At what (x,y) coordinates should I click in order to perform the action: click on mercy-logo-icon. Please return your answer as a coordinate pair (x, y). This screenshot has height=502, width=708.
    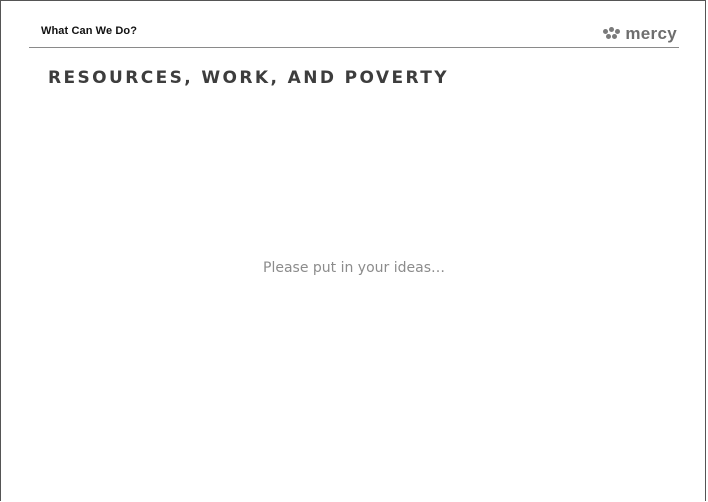
    Looking at the image, I should click on (613, 33).